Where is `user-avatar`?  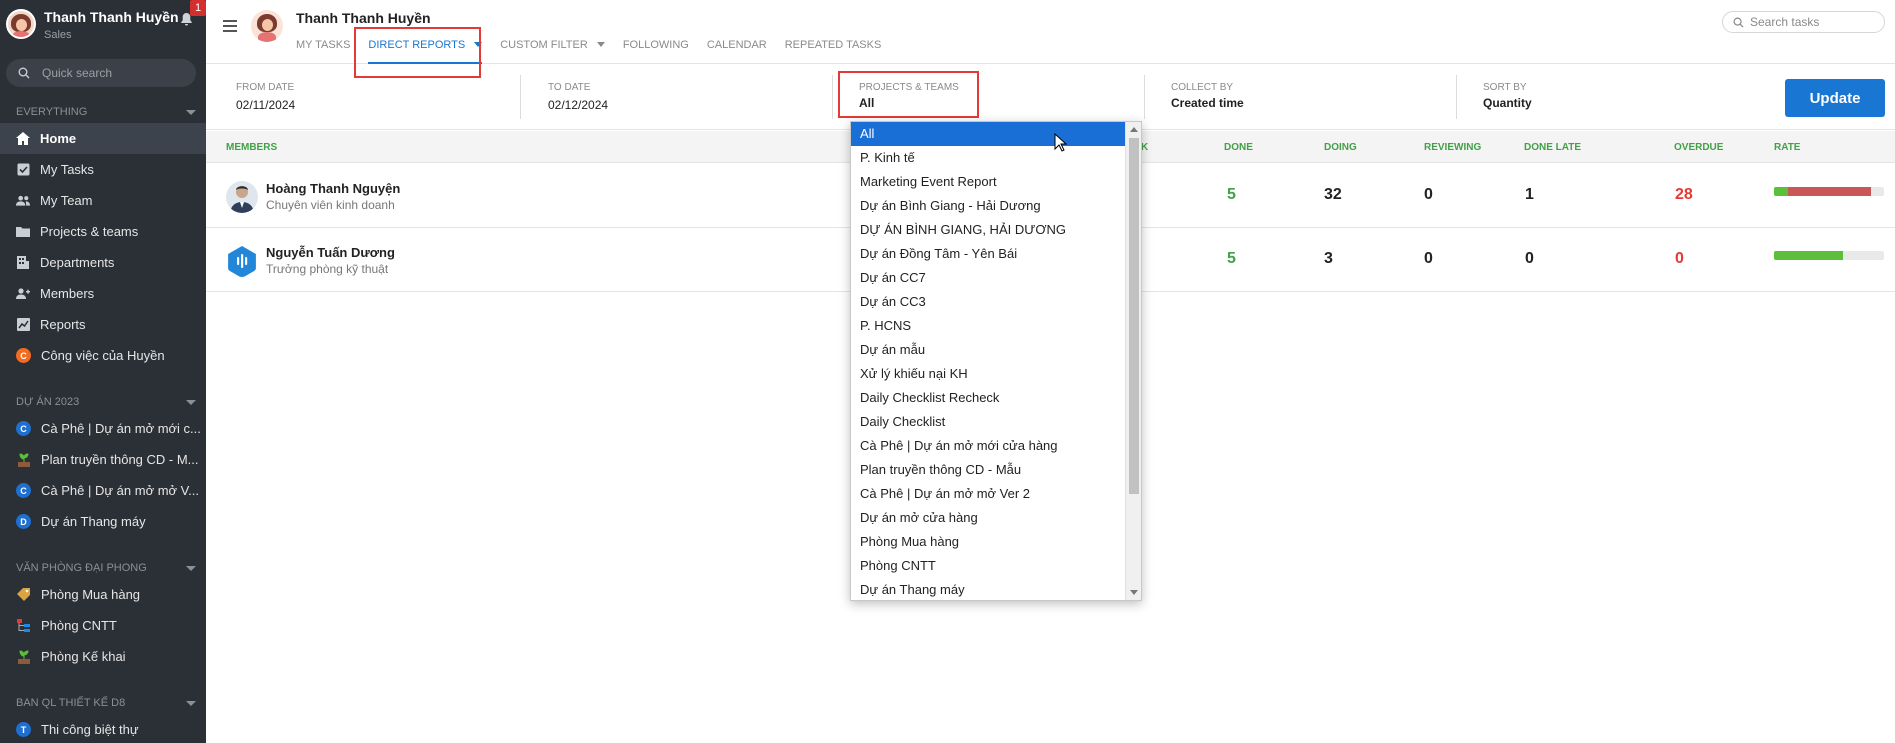
user-avatar is located at coordinates (21, 24).